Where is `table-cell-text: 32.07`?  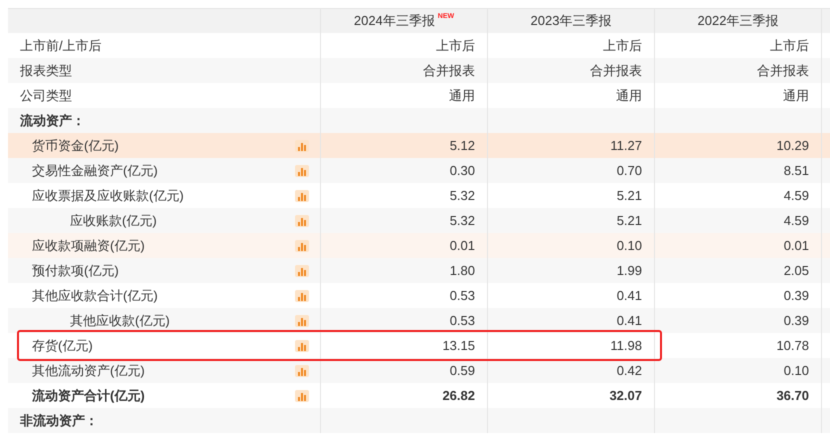
table-cell-text: 32.07 is located at coordinates (625, 395).